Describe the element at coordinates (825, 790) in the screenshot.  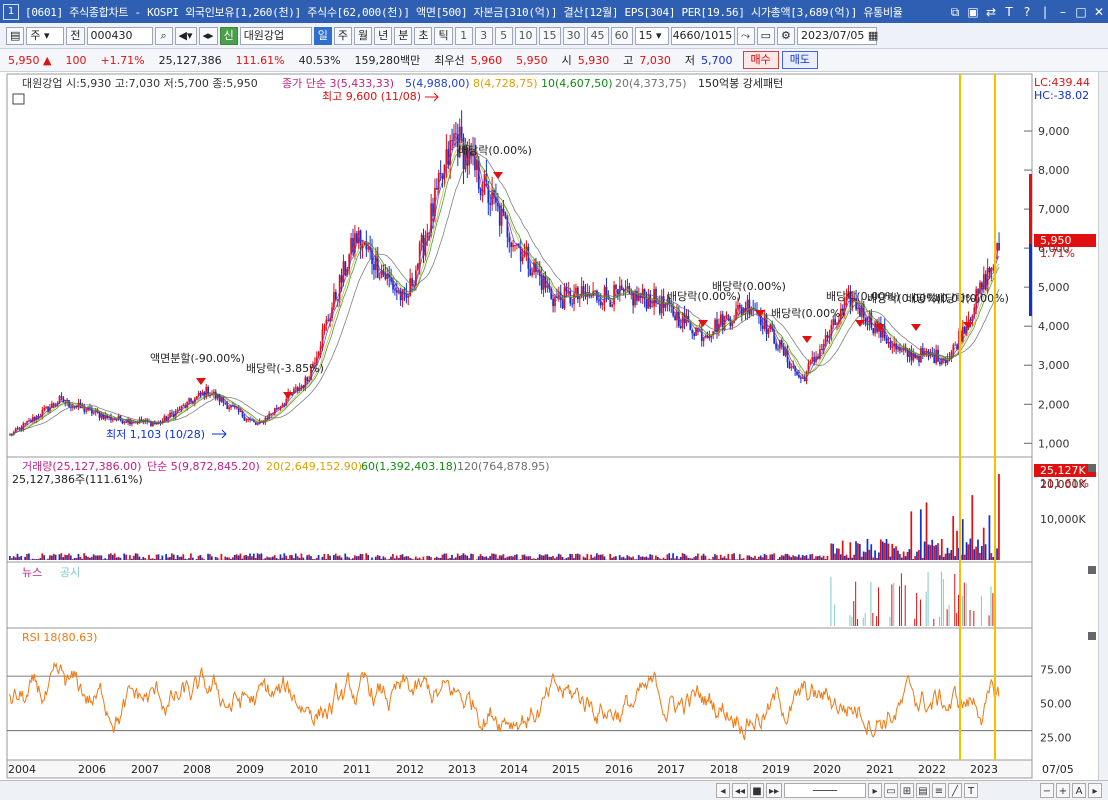
I see `zoom-slider: ────` at that location.